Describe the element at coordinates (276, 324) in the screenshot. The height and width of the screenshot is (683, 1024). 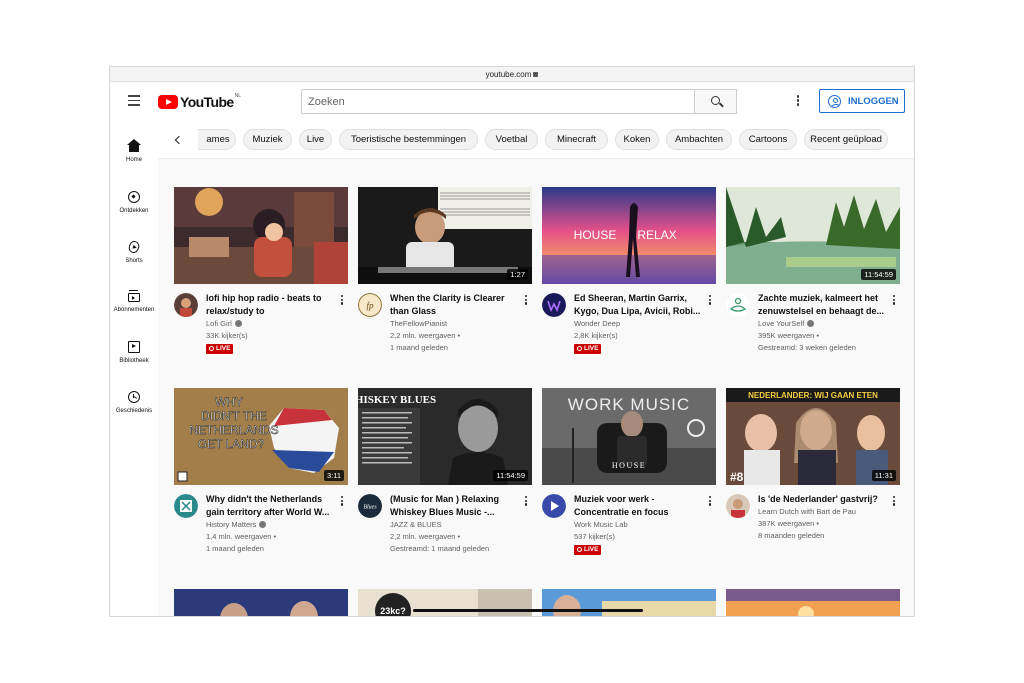
I see `channel-name: Lofi Girl` at that location.